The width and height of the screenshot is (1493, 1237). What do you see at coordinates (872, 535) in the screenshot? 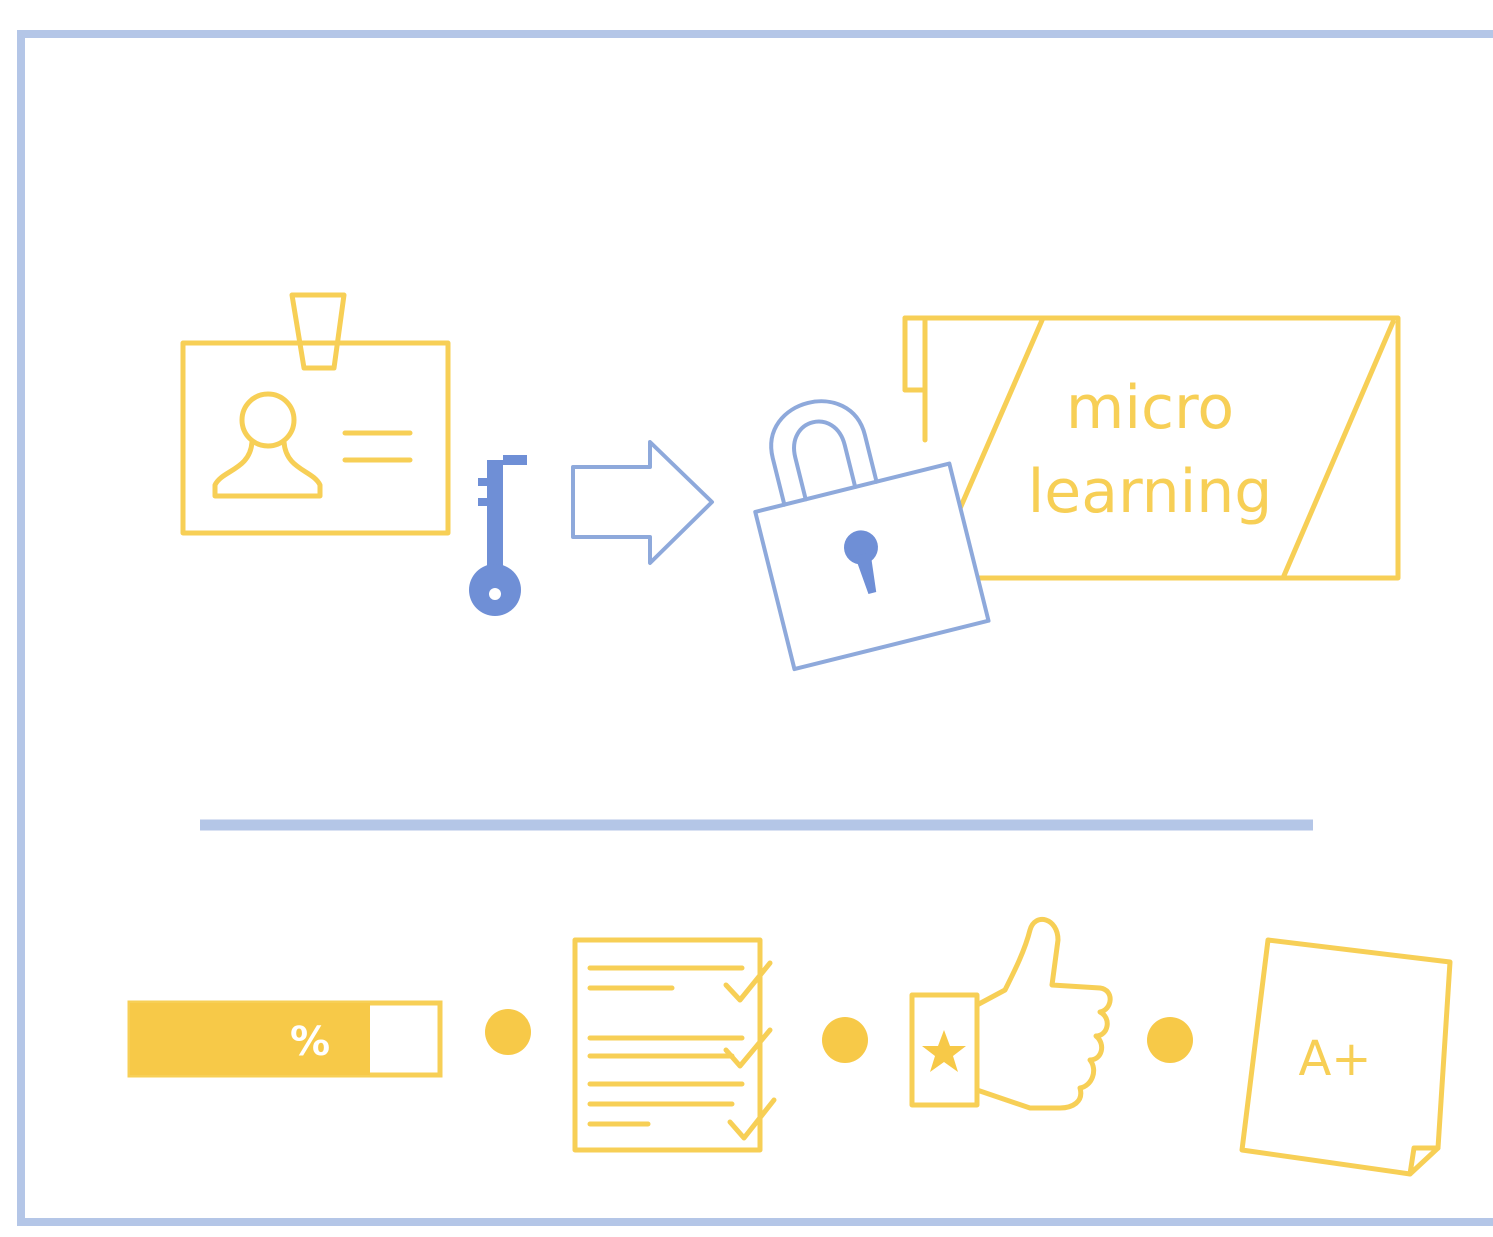
I see `padlock-open-icon` at bounding box center [872, 535].